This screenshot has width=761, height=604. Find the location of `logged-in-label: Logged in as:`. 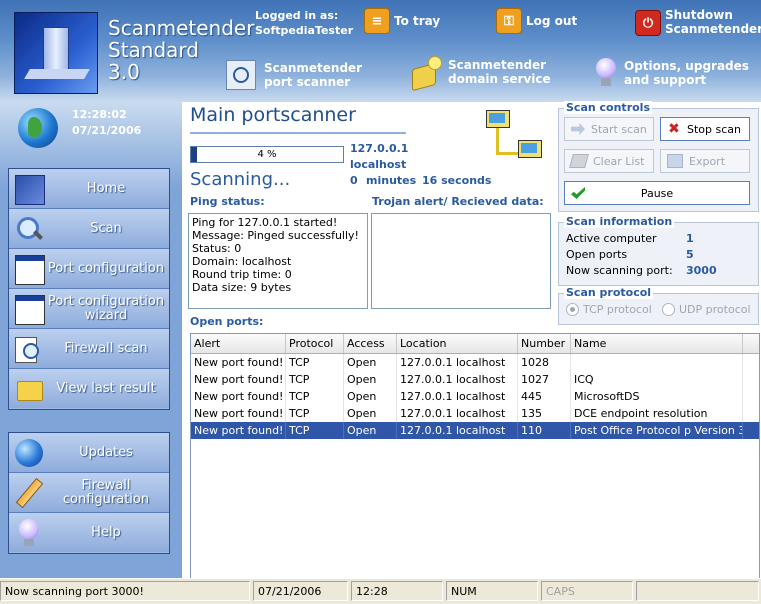

logged-in-label: Logged in as: is located at coordinates (297, 15).